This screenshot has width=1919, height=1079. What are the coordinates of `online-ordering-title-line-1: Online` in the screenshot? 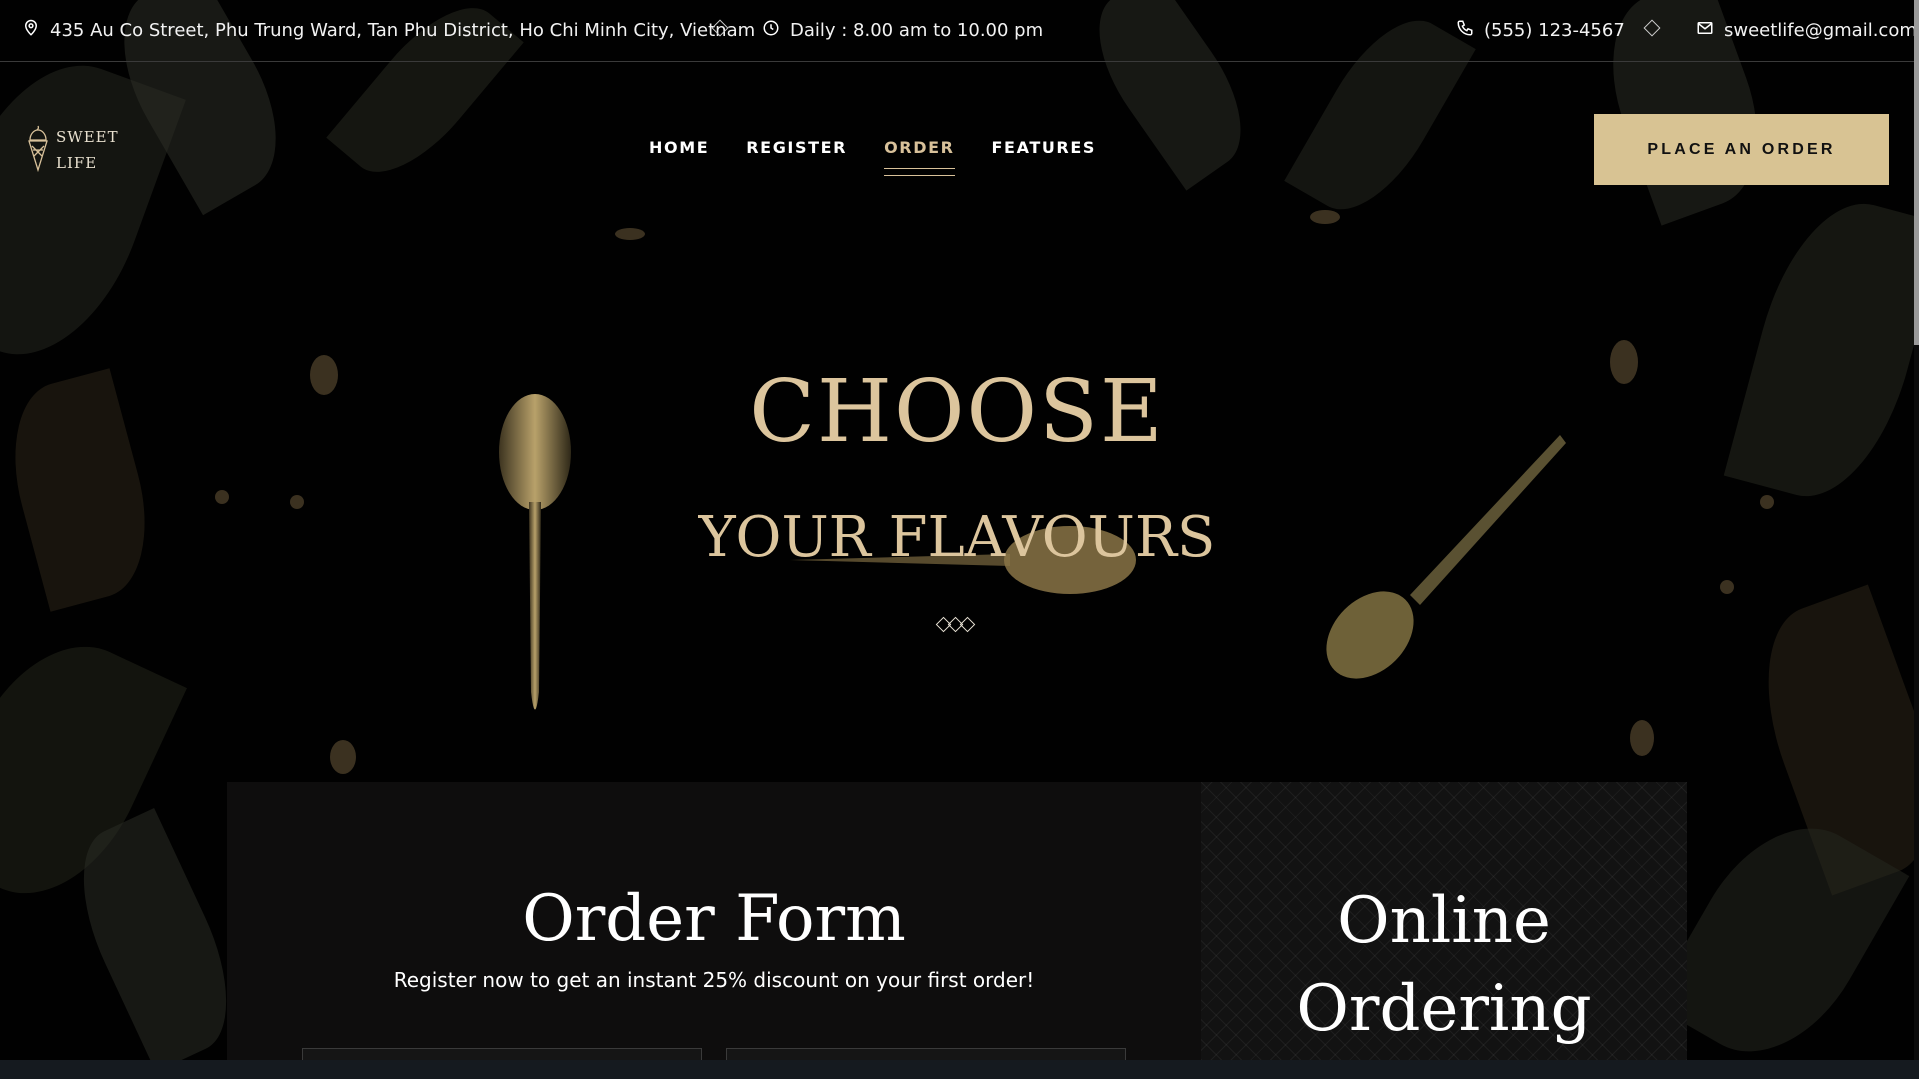 It's located at (1444, 921).